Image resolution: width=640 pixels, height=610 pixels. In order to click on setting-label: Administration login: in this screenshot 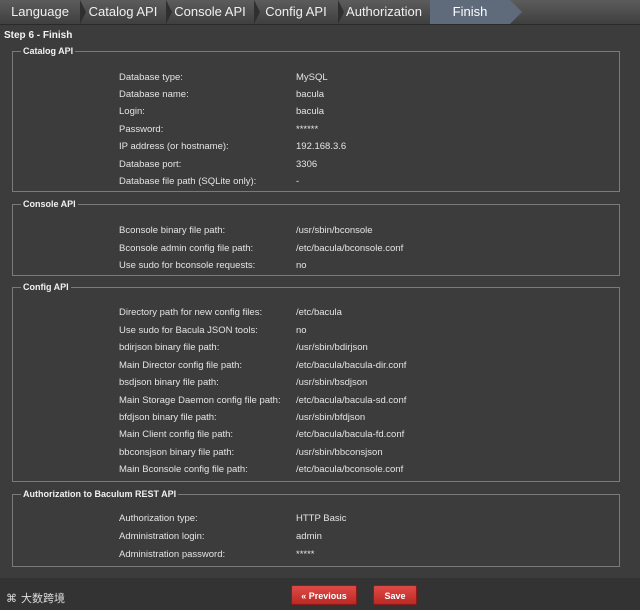, I will do `click(162, 536)`.